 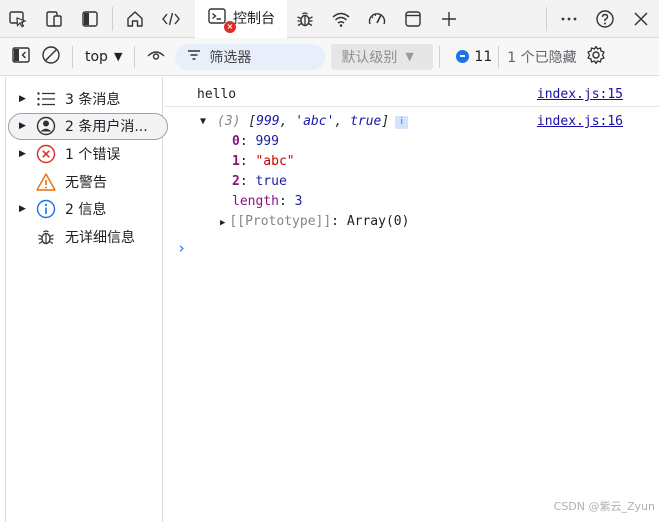 What do you see at coordinates (329, 57) in the screenshot?
I see `console-toolbar: top ▼ 筛选器 默认级别 ▼ 11 1 个已隐藏` at bounding box center [329, 57].